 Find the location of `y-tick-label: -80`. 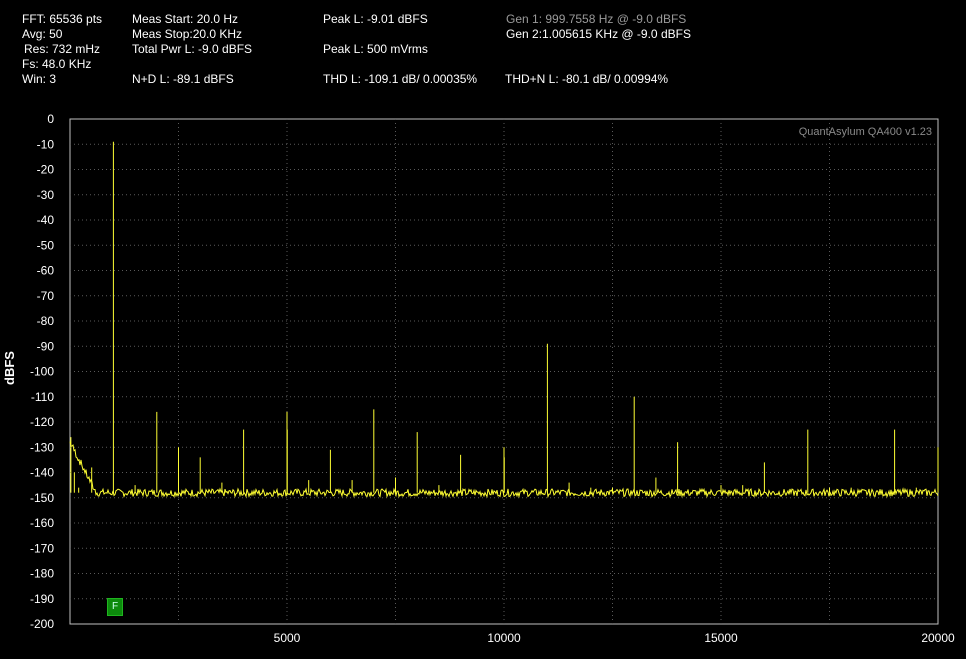

y-tick-label: -80 is located at coordinates (46, 321).